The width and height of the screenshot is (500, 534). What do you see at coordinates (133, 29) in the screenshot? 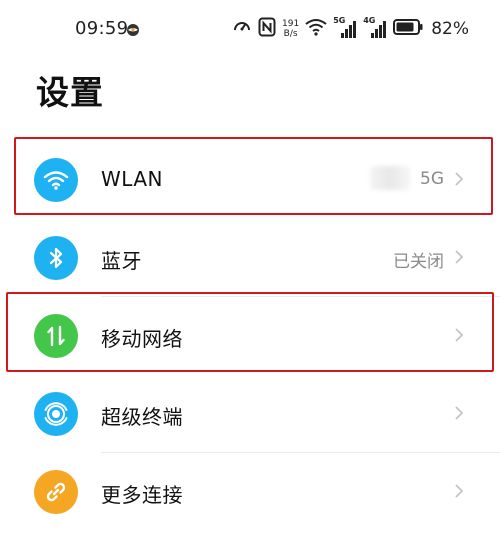
I see `notification-icon` at bounding box center [133, 29].